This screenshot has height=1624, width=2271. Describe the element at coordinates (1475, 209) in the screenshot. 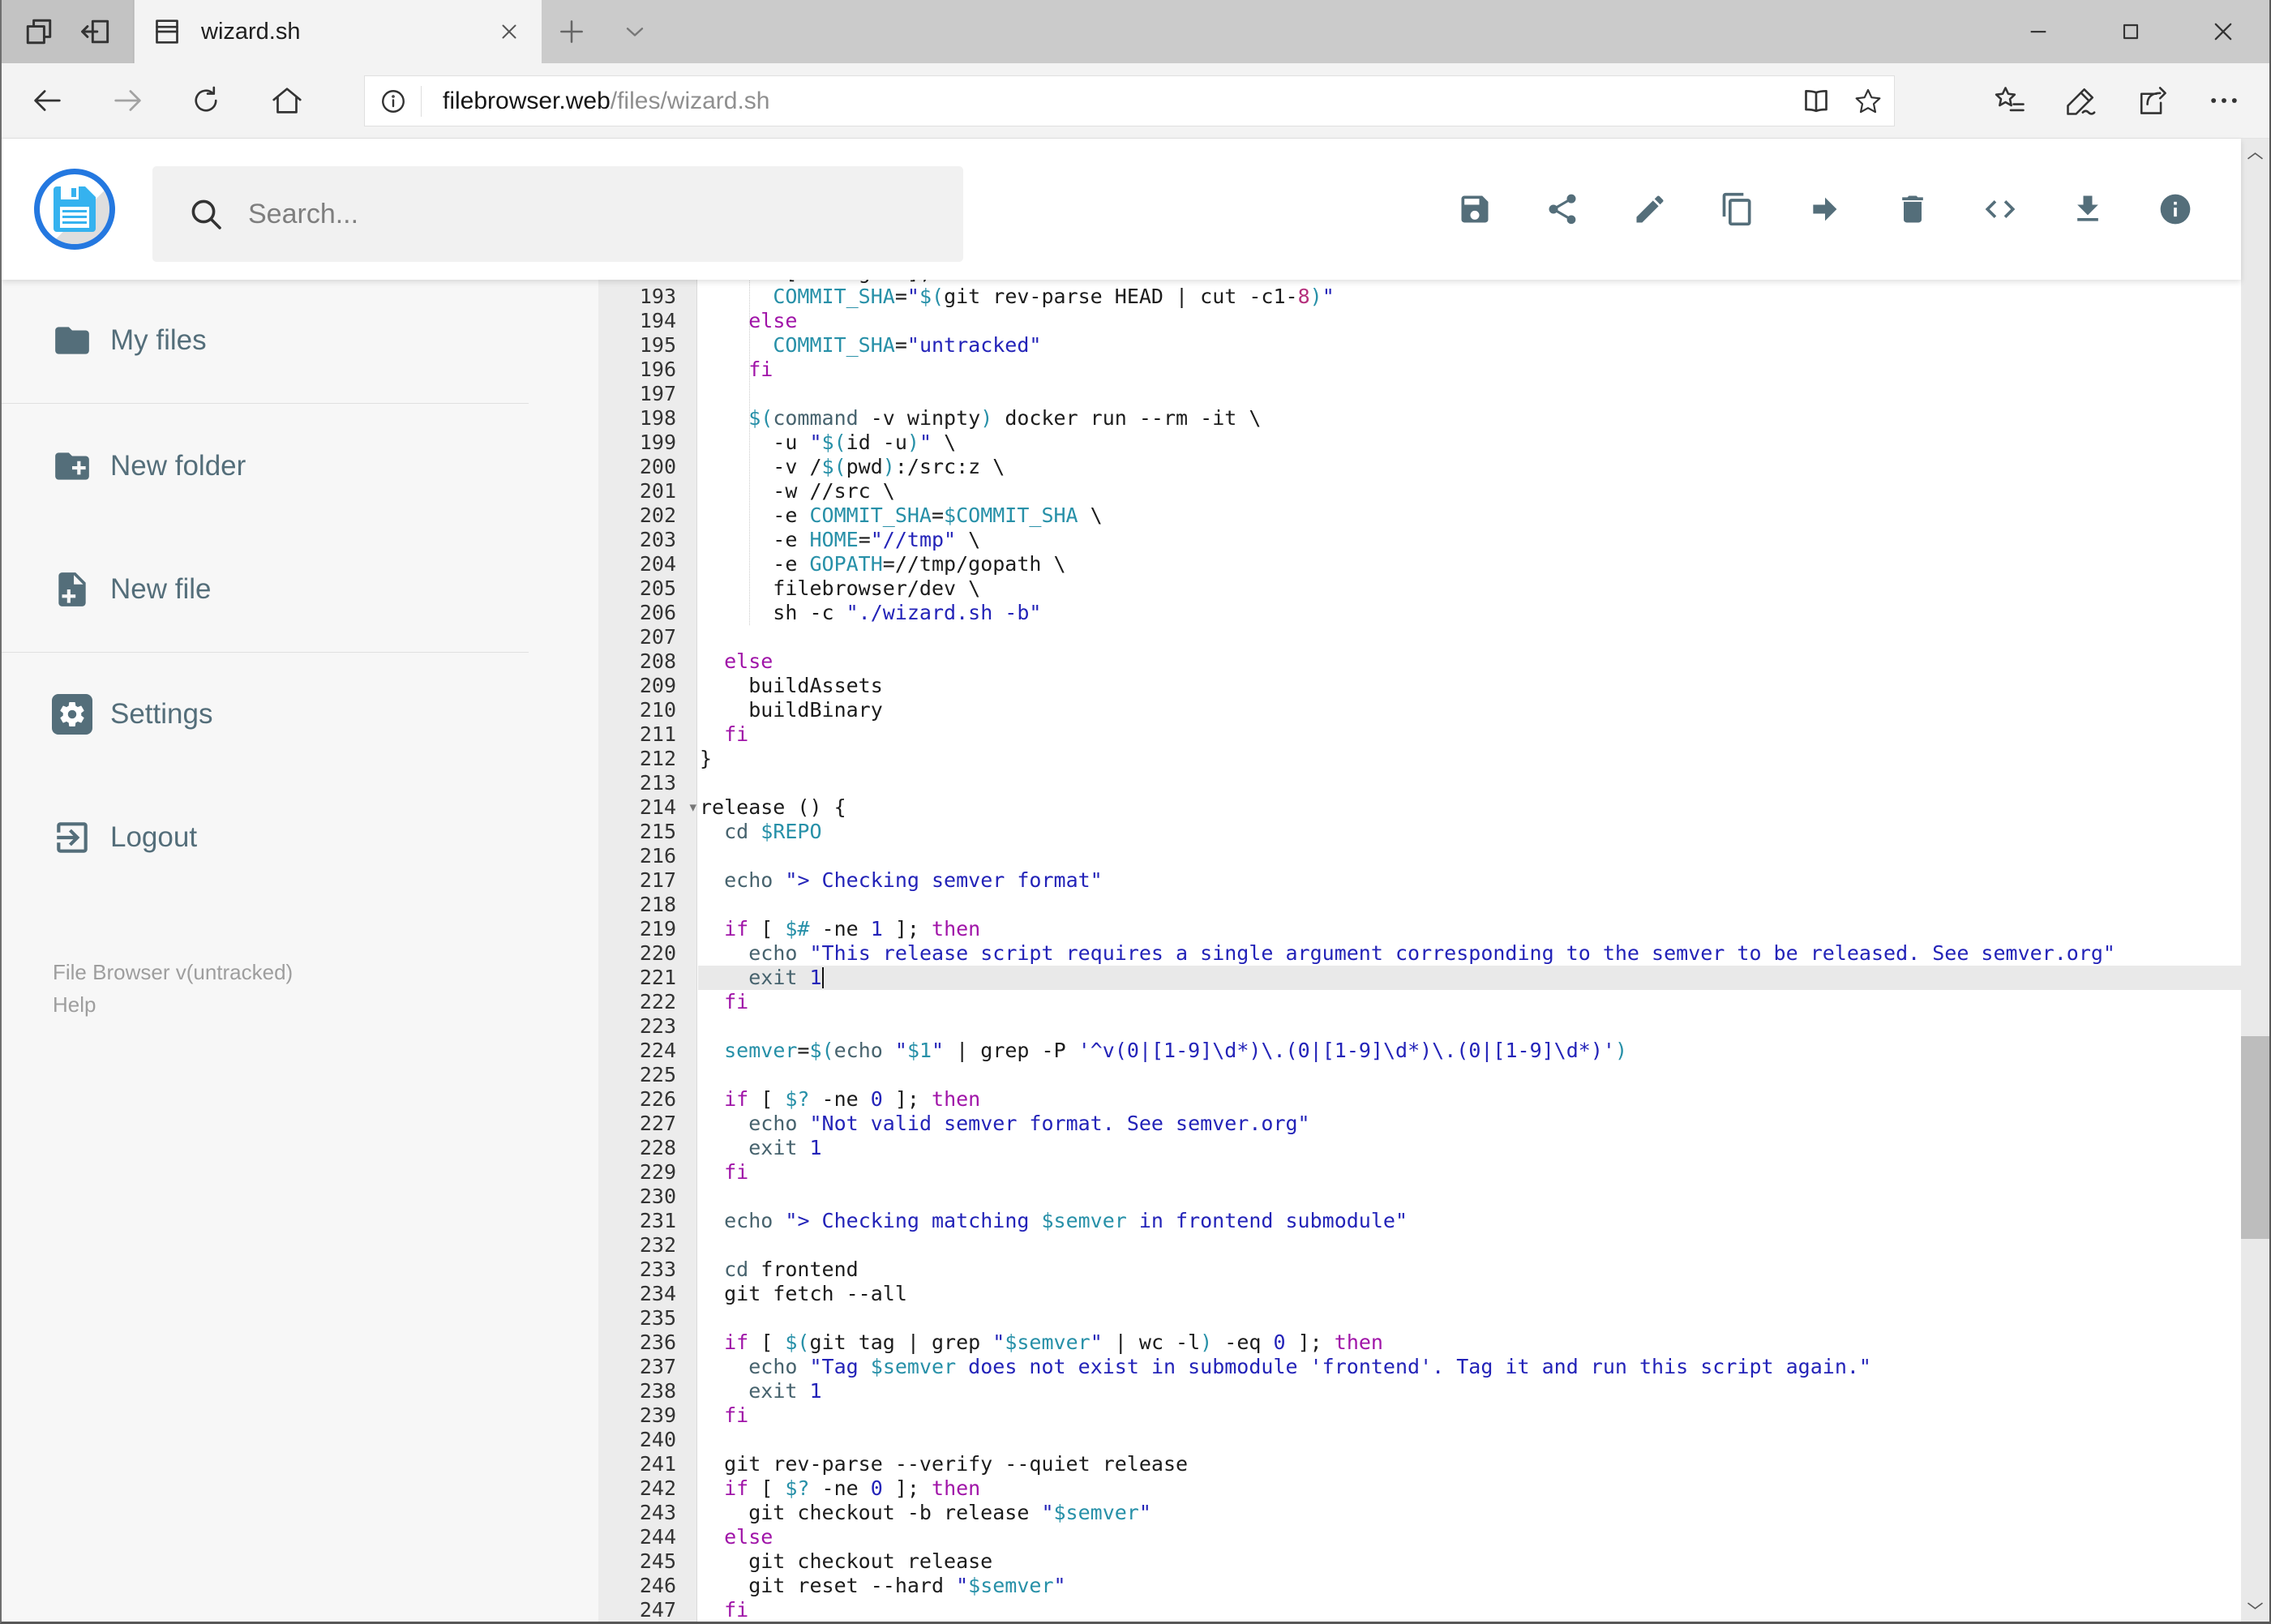

I see `save-button` at that location.